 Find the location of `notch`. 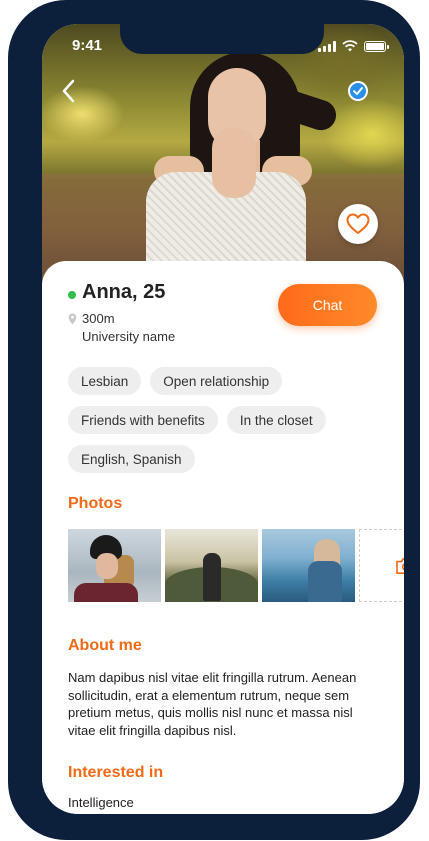

notch is located at coordinates (222, 39).